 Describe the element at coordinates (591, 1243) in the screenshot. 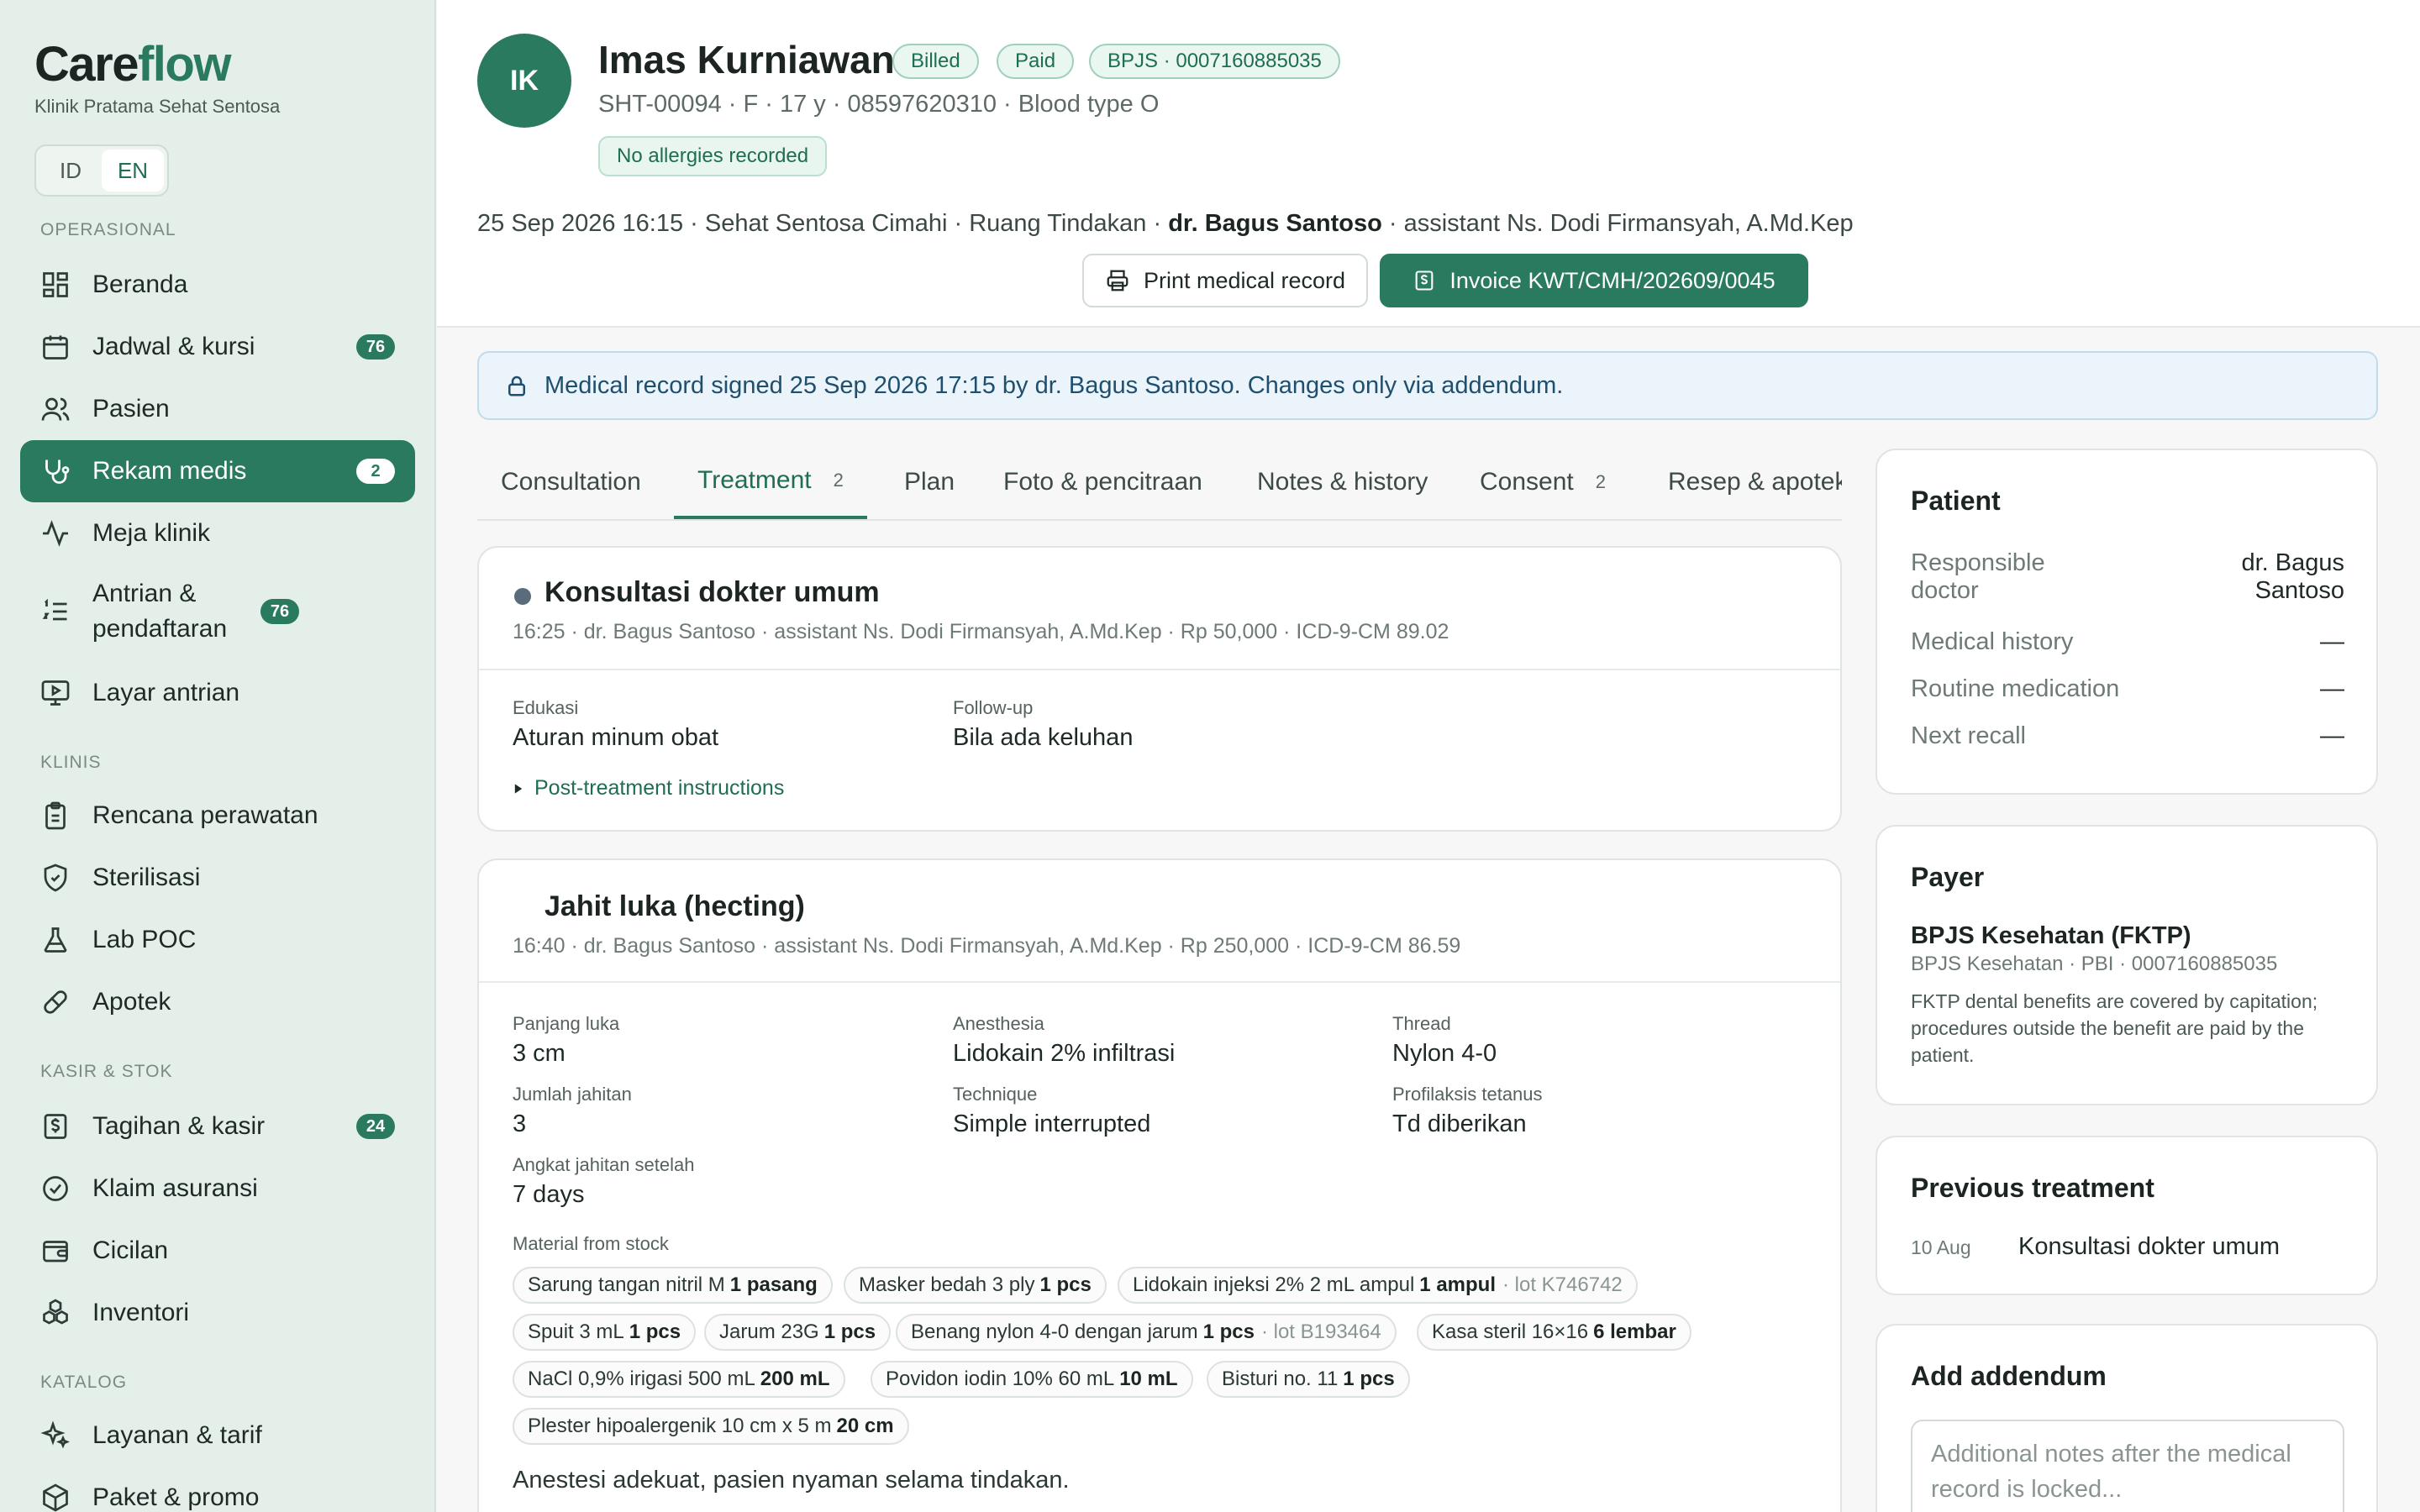

I see `materials-label: Material from stock` at that location.